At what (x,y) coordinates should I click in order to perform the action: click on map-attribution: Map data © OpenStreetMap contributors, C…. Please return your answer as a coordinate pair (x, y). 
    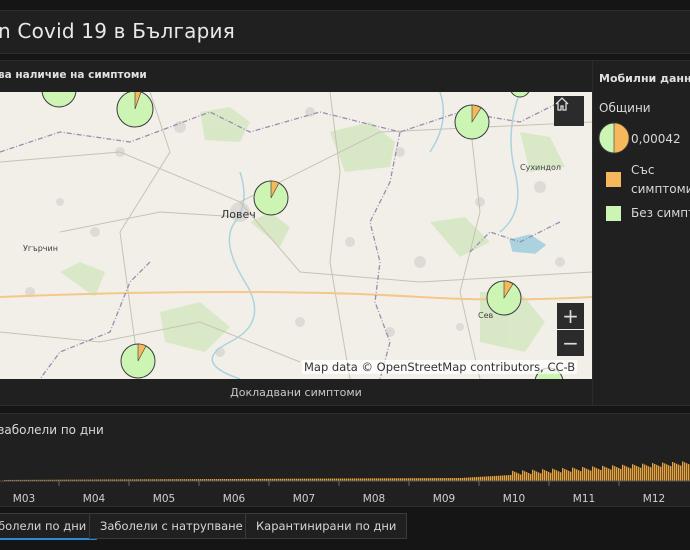
    Looking at the image, I should click on (440, 367).